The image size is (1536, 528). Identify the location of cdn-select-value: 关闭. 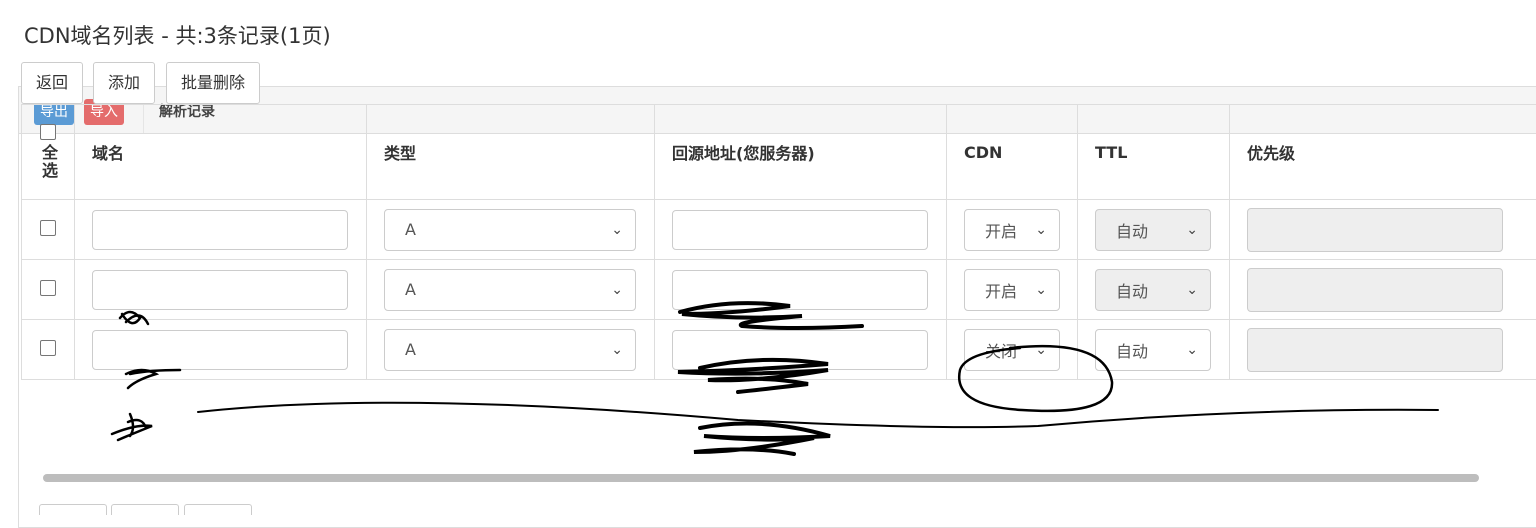
(1001, 350).